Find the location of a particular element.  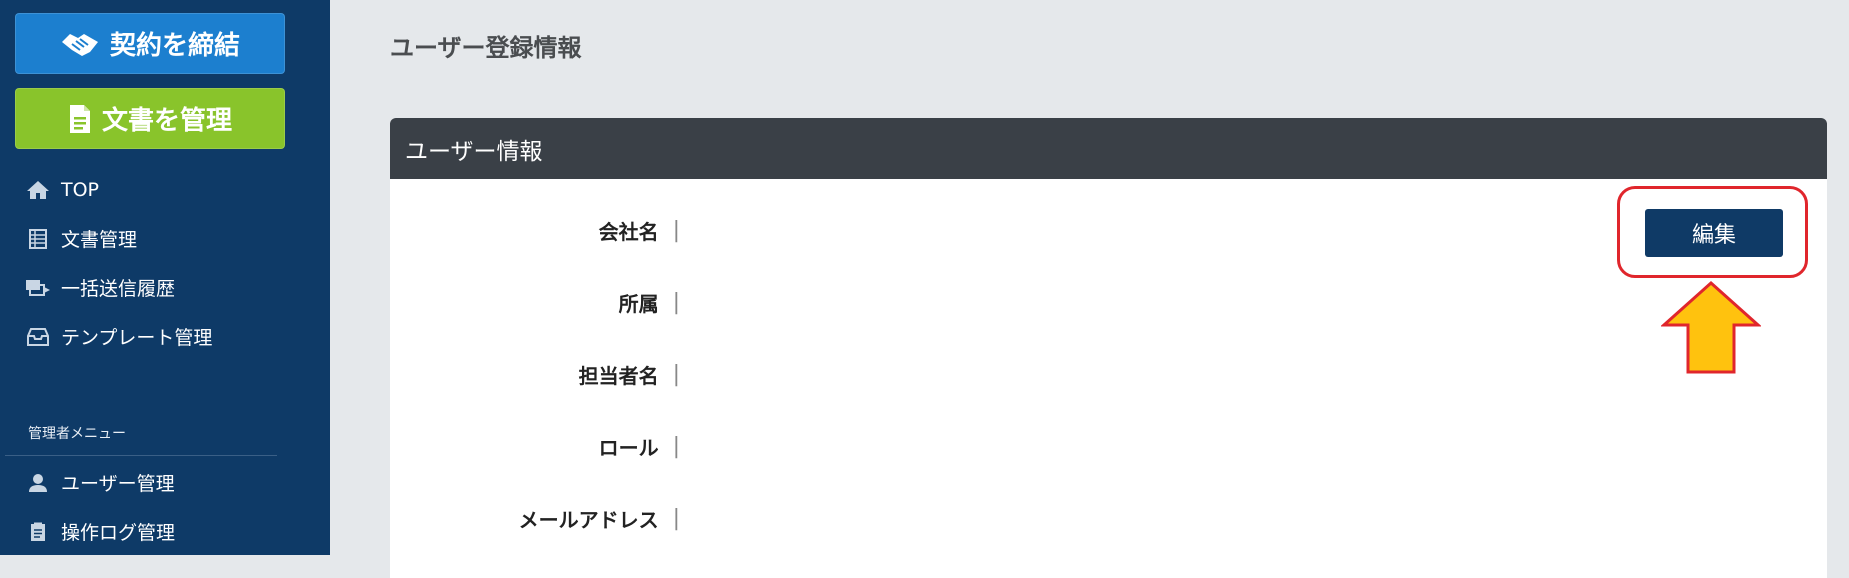

docs-button-label: 文書を管理 is located at coordinates (166, 121).